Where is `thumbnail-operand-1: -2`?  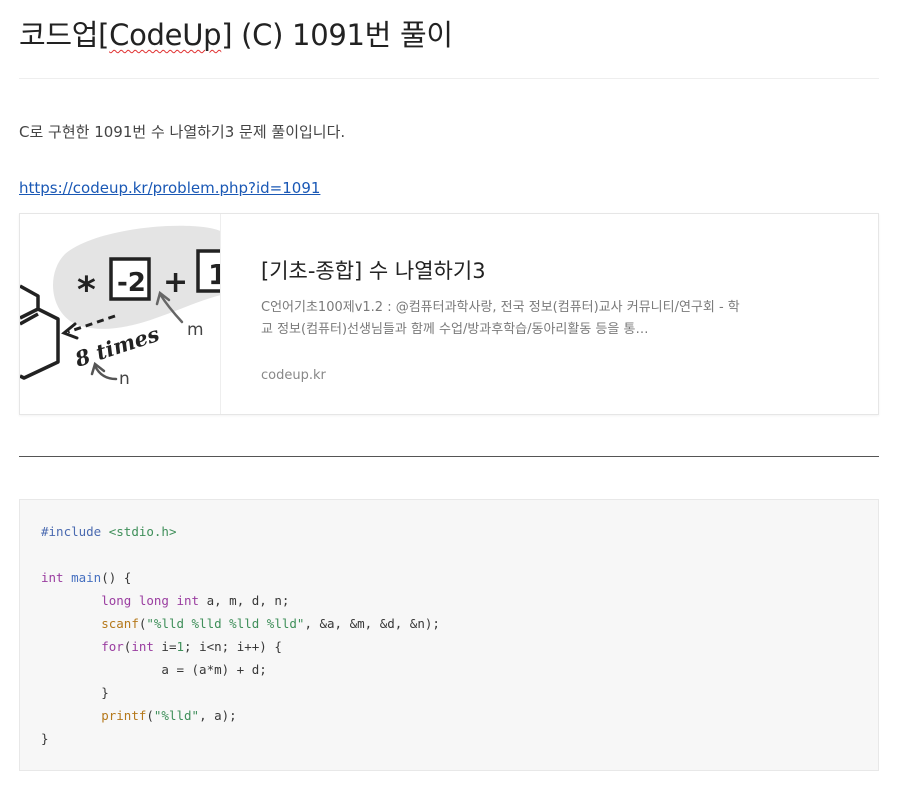
thumbnail-operand-1: -2 is located at coordinates (131, 283).